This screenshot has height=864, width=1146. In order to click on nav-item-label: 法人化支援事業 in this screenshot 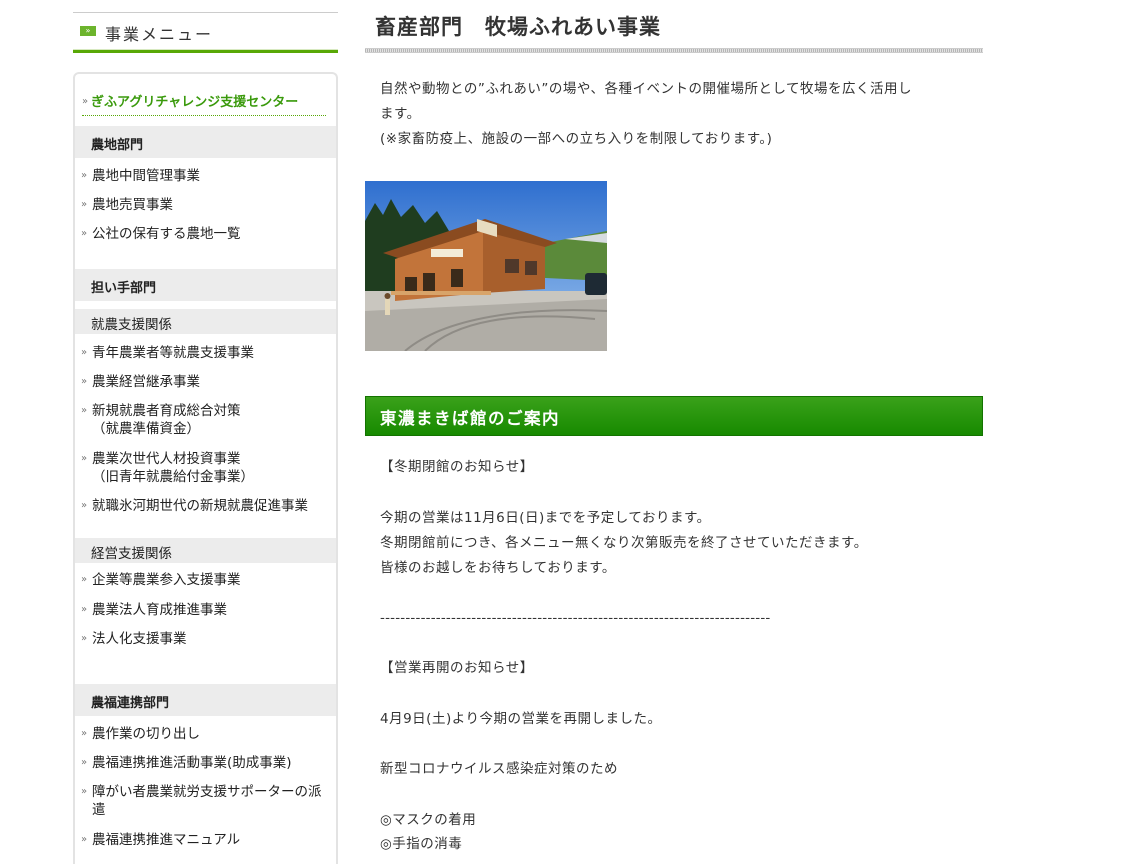, I will do `click(139, 639)`.